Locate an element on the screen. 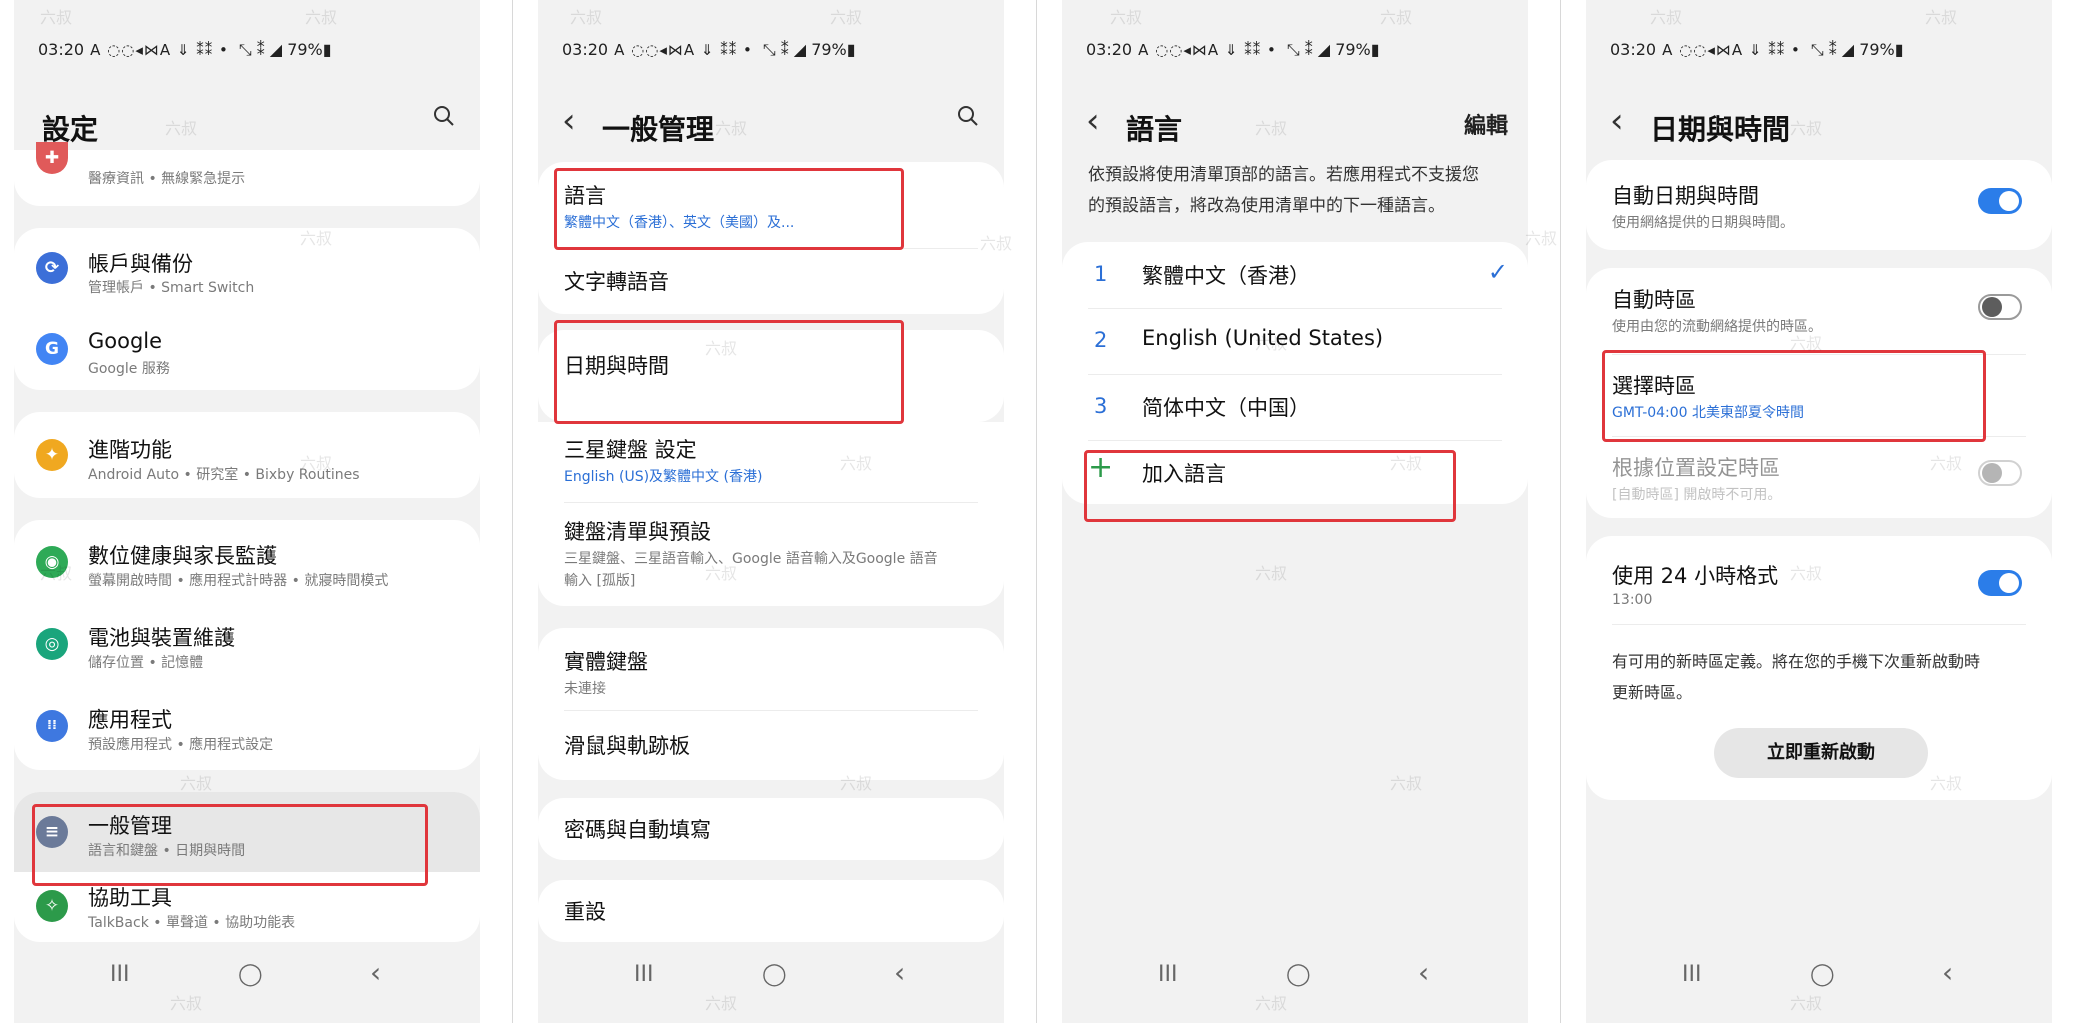  setting-auto-time-zone: 自動時區 使用由您的流動網絡提供的時區。 is located at coordinates (1819, 311).